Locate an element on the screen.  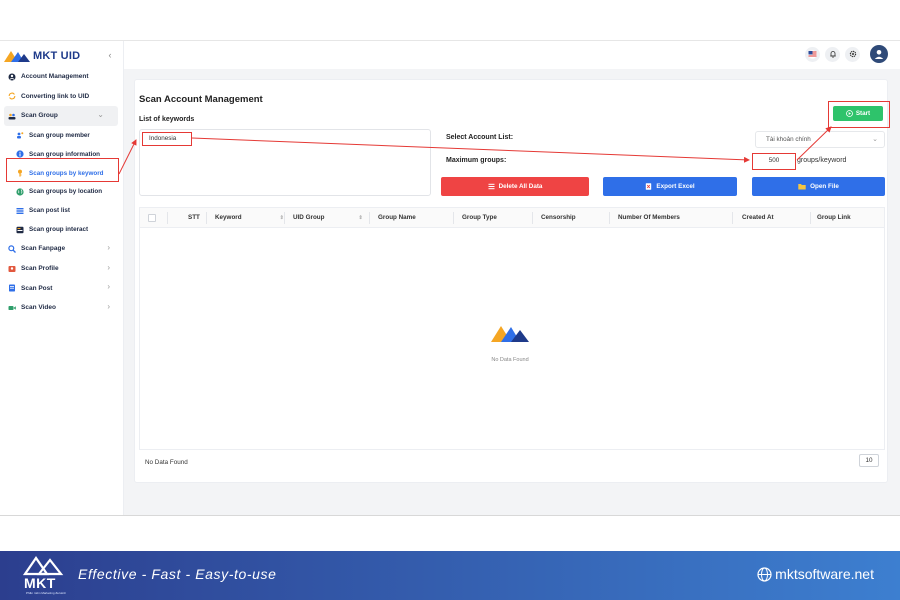
sidebar-item-label: Scan Group is located at coordinates (39, 116).